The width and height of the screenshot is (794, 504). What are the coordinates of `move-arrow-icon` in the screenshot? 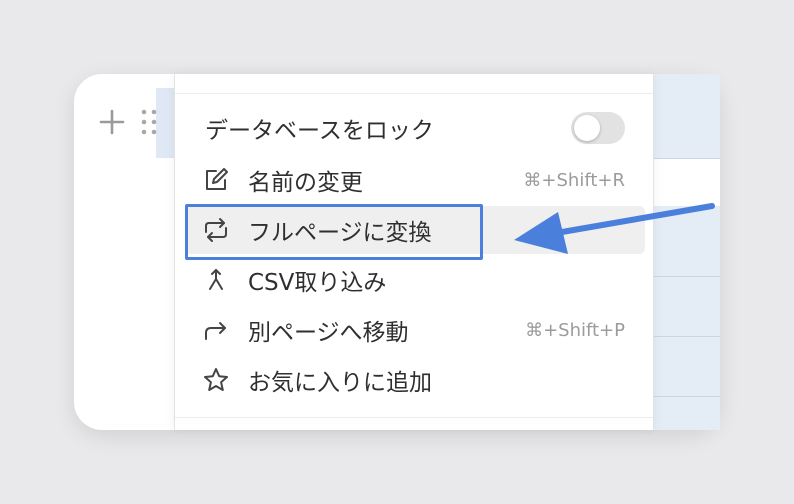 It's located at (216, 330).